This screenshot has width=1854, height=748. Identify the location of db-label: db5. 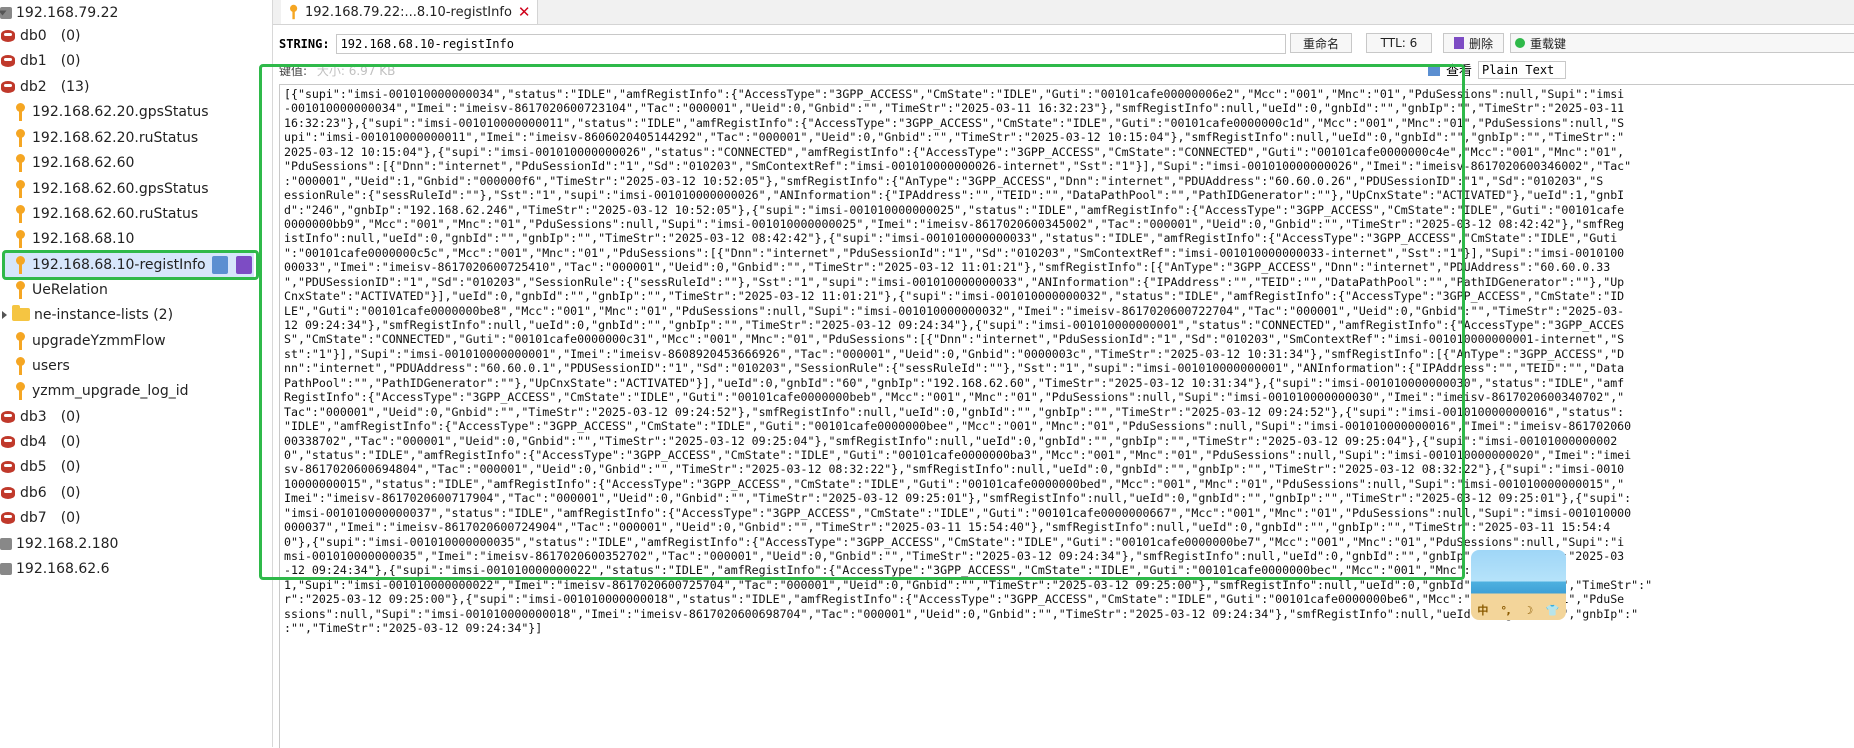
(33, 466).